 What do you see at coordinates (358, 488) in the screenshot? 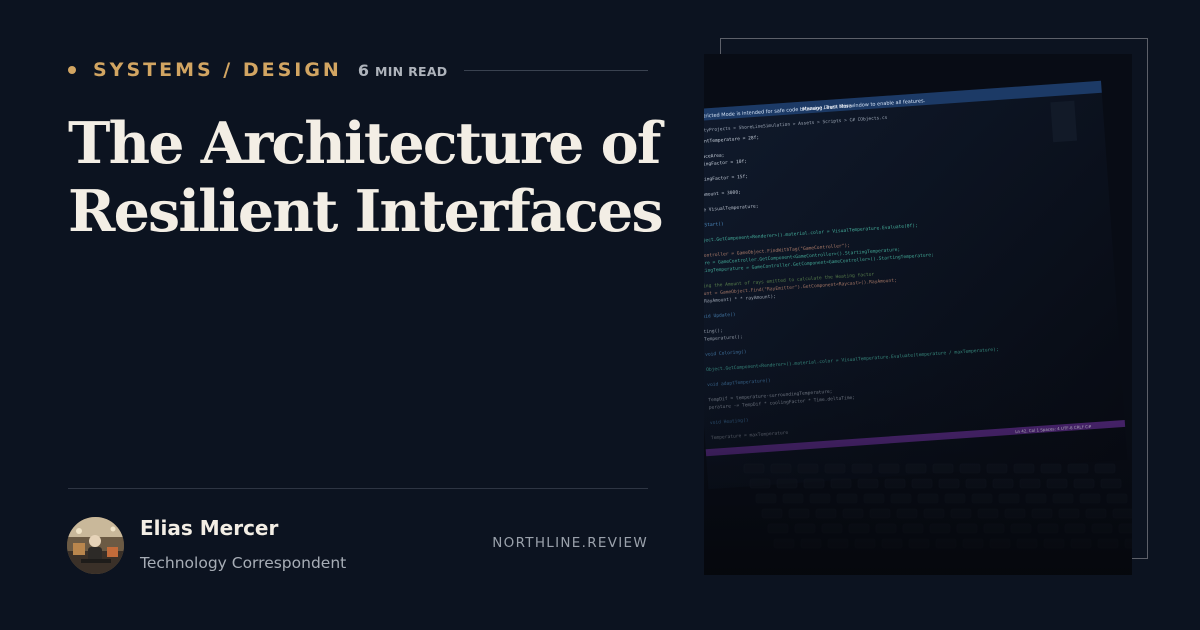
I see `footer-divider` at bounding box center [358, 488].